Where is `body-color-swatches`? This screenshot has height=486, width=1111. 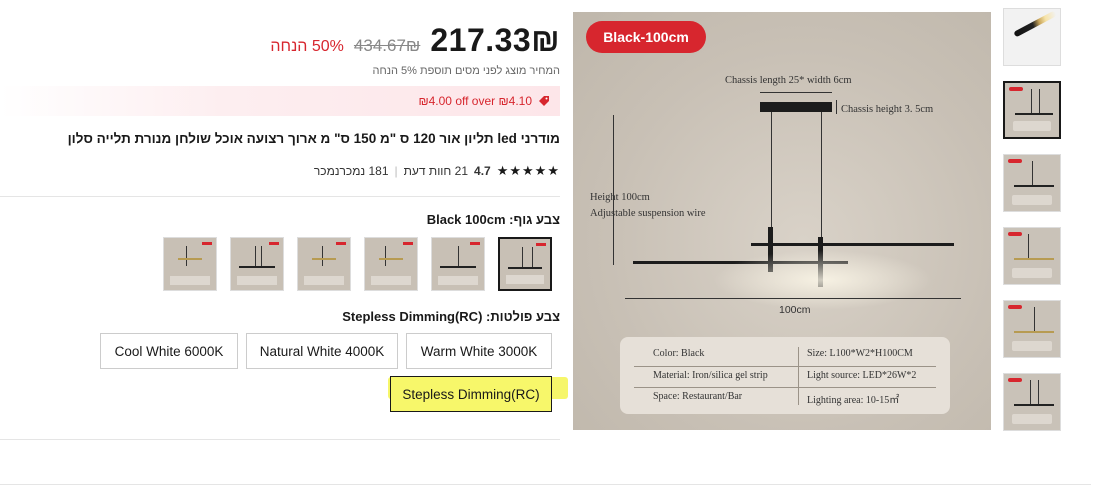 body-color-swatches is located at coordinates (357, 264).